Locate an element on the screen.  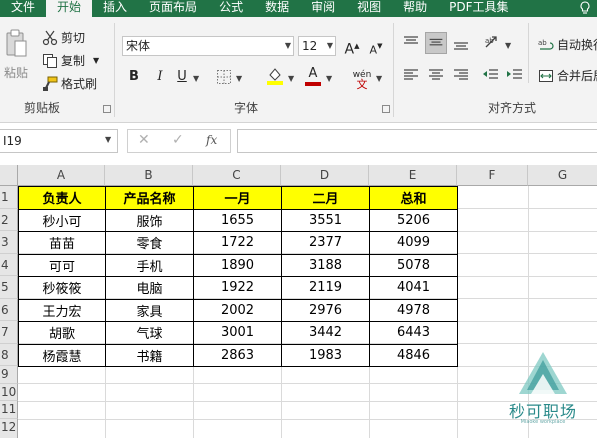
cancel-icon: ✕ is located at coordinates (144, 140).